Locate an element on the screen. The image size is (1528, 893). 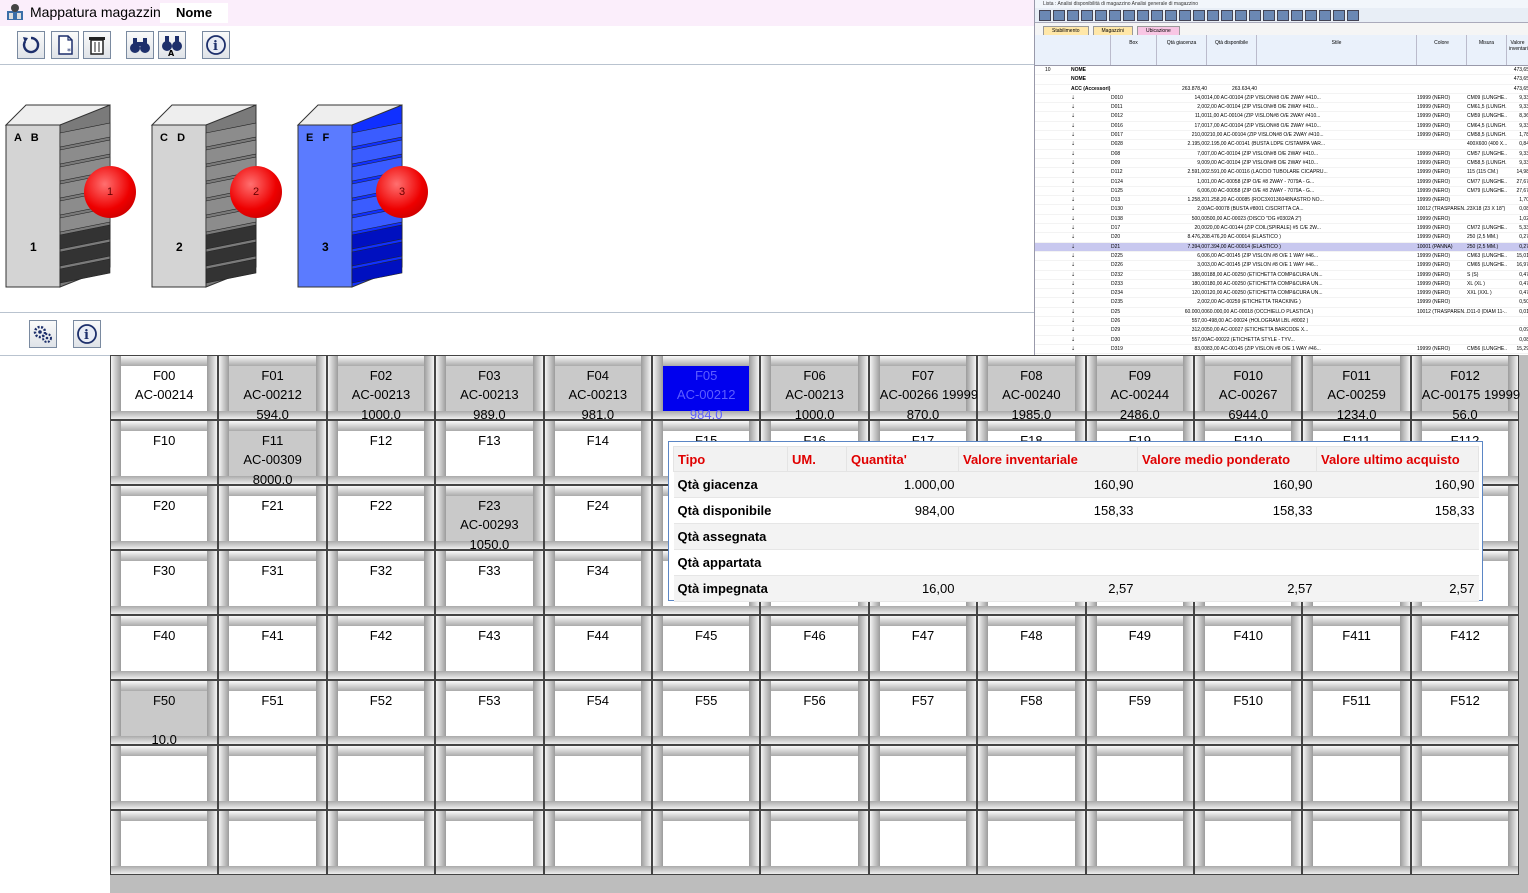
new-document-button: * is located at coordinates (65, 45).